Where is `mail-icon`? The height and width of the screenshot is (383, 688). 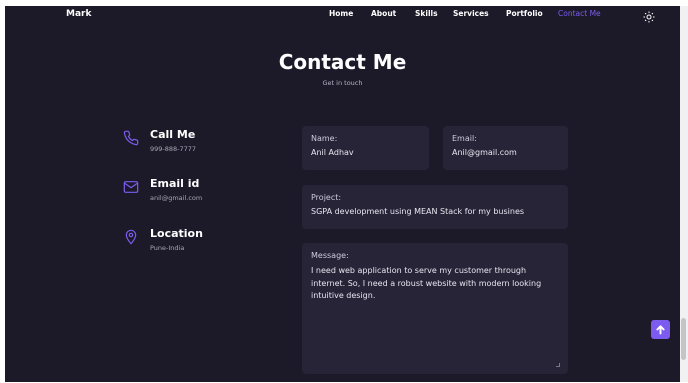
mail-icon is located at coordinates (131, 187).